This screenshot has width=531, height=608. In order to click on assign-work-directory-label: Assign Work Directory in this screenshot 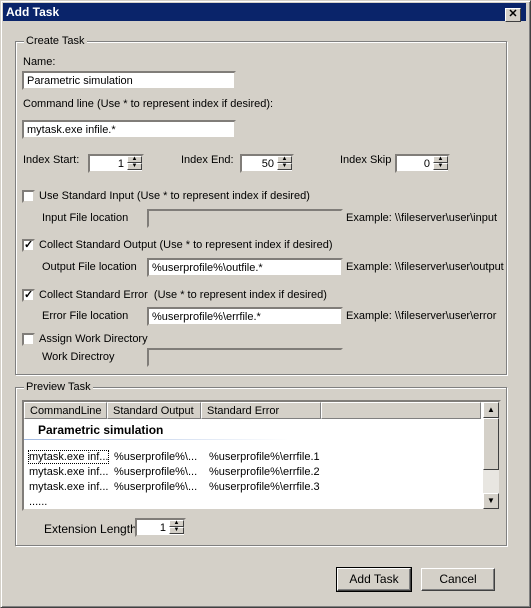, I will do `click(93, 339)`.